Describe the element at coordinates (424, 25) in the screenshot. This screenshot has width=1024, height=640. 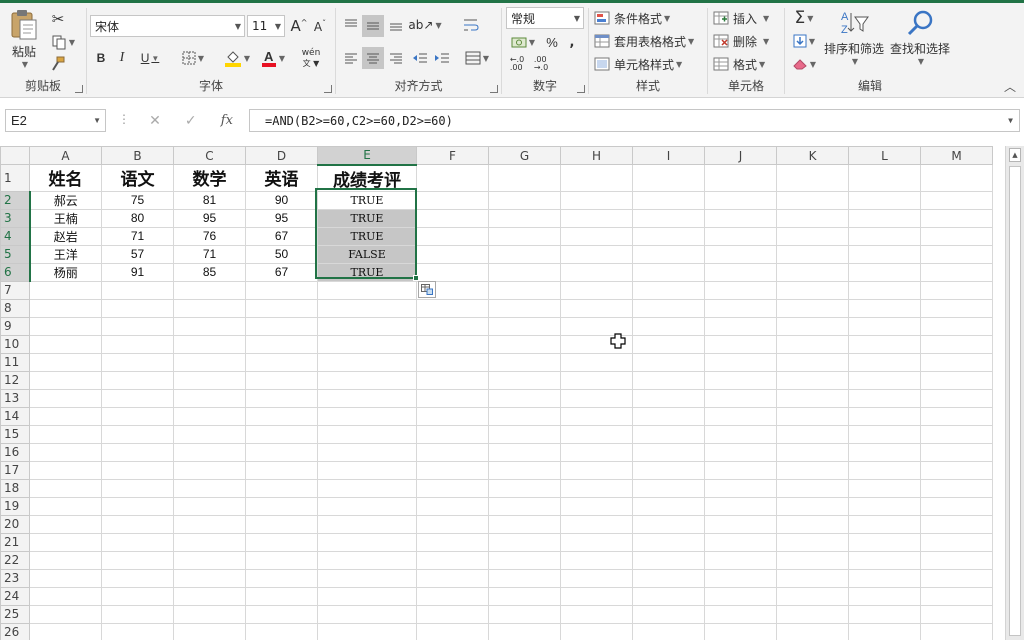
I see `orientation-button: ab↗ ▼` at that location.